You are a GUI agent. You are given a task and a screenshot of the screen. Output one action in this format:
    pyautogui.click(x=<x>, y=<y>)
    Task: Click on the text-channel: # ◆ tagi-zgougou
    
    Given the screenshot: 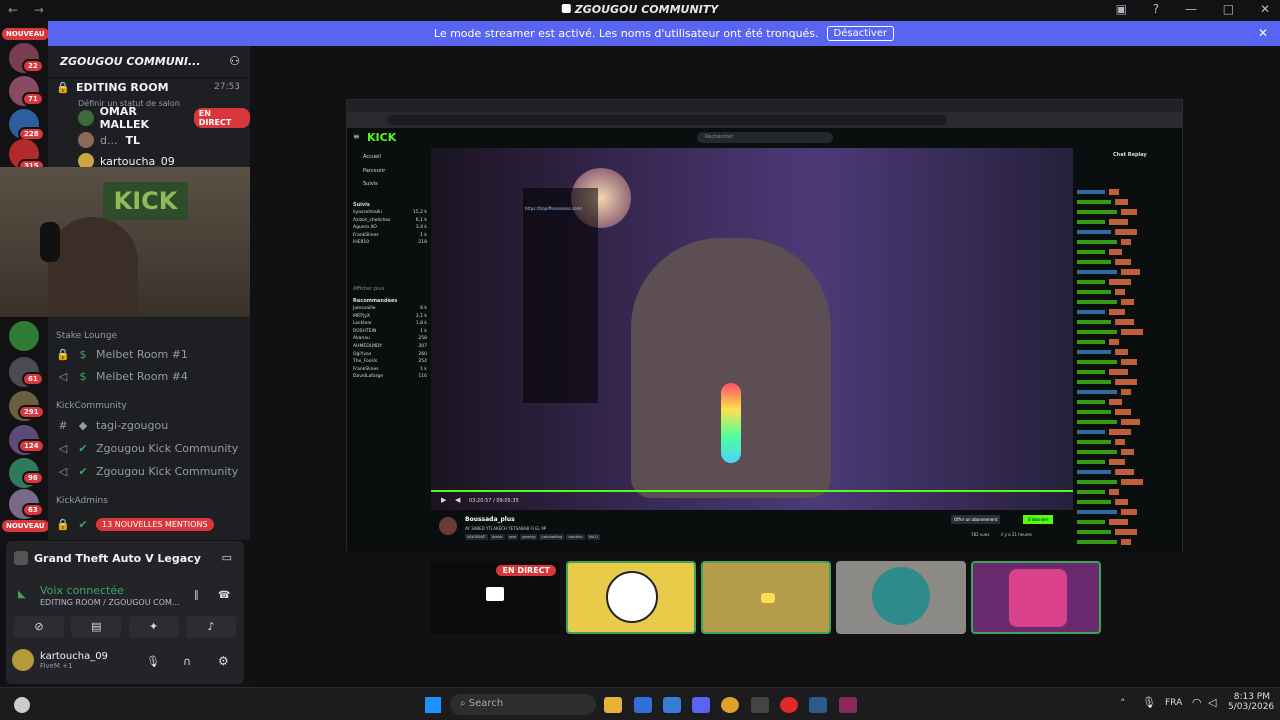 What is the action you would take?
    pyautogui.click(x=112, y=425)
    